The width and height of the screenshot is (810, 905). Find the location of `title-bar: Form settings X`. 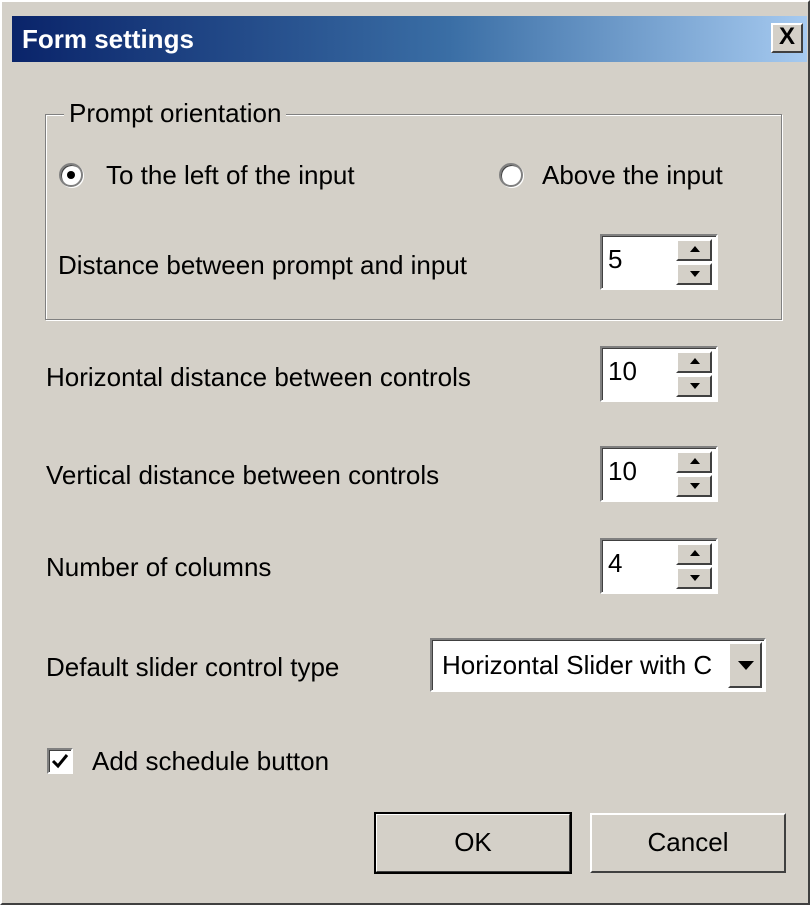

title-bar: Form settings X is located at coordinates (409, 39).